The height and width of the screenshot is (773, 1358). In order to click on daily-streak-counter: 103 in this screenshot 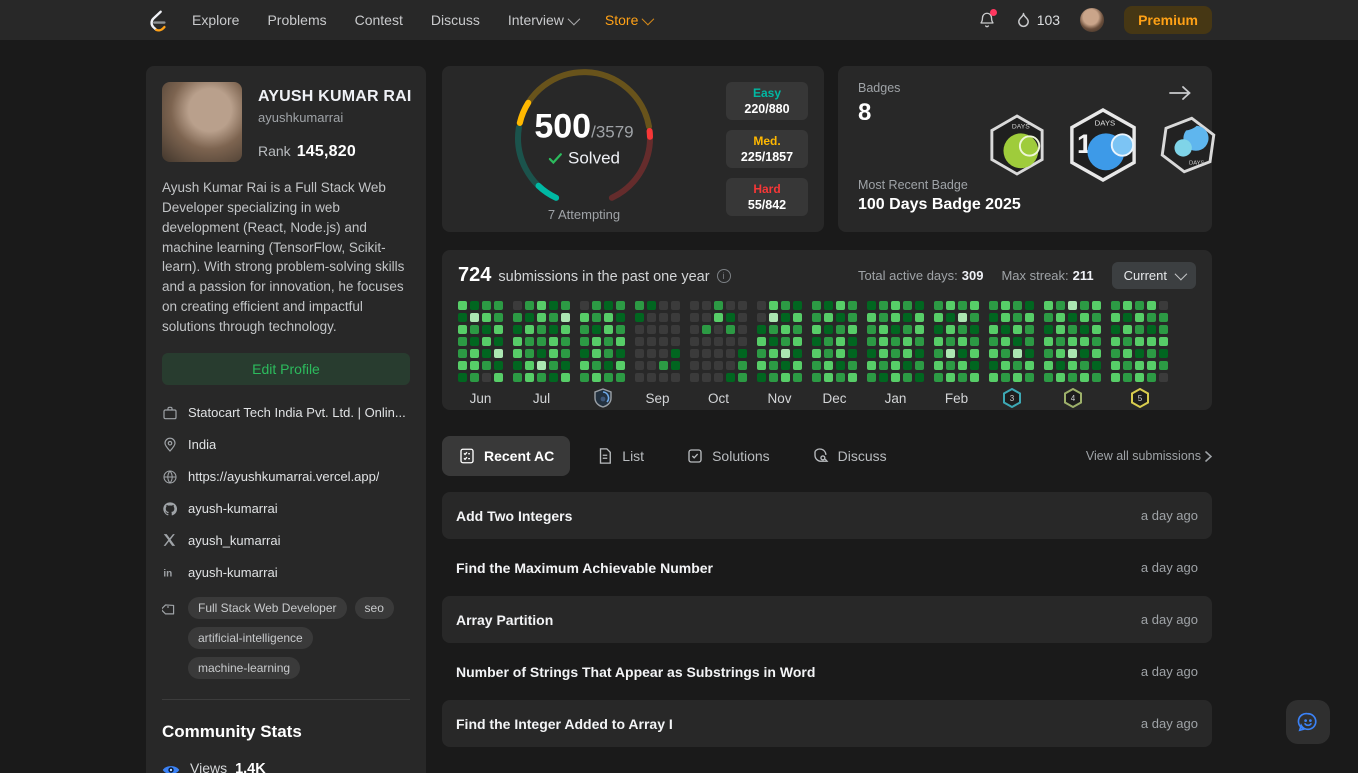, I will do `click(1038, 20)`.